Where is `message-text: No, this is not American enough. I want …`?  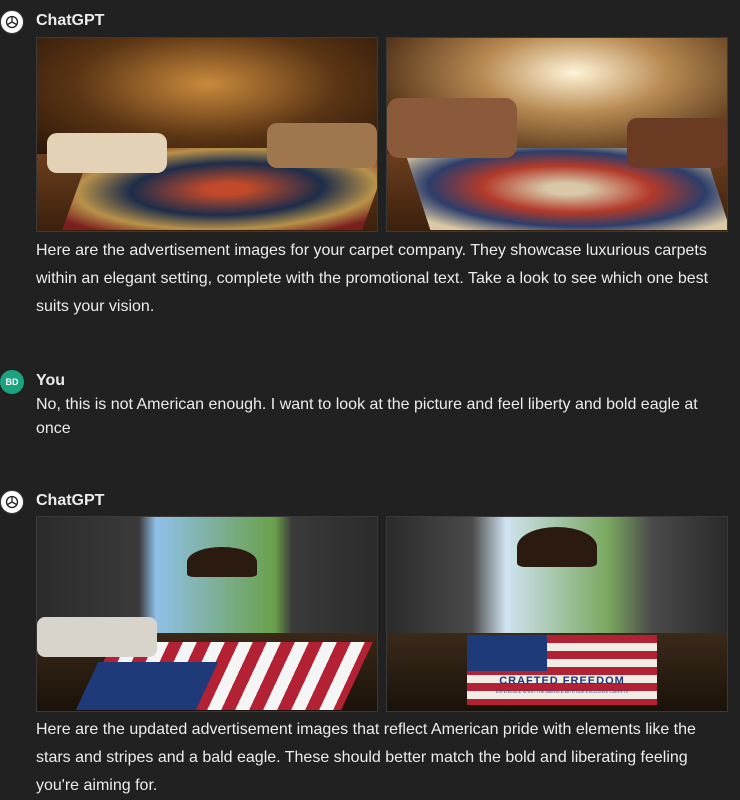
message-text: No, this is not American enough. I want … is located at coordinates (367, 416).